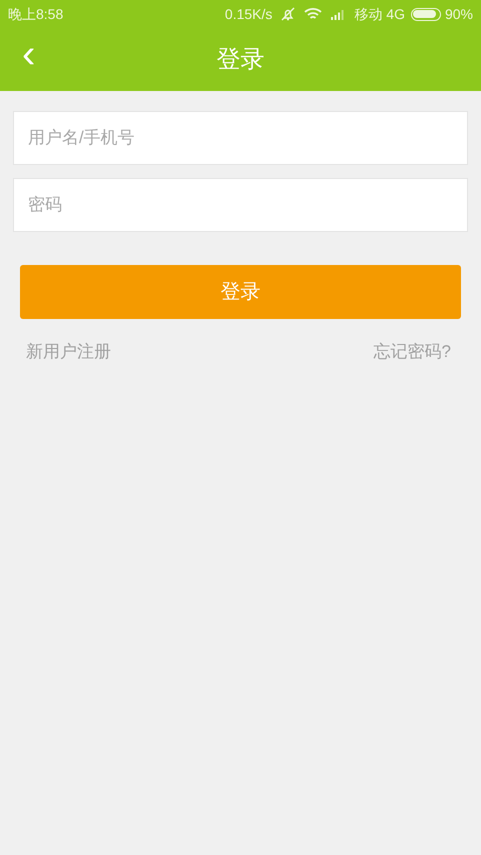 The image size is (481, 855). I want to click on login-button: 登录, so click(240, 292).